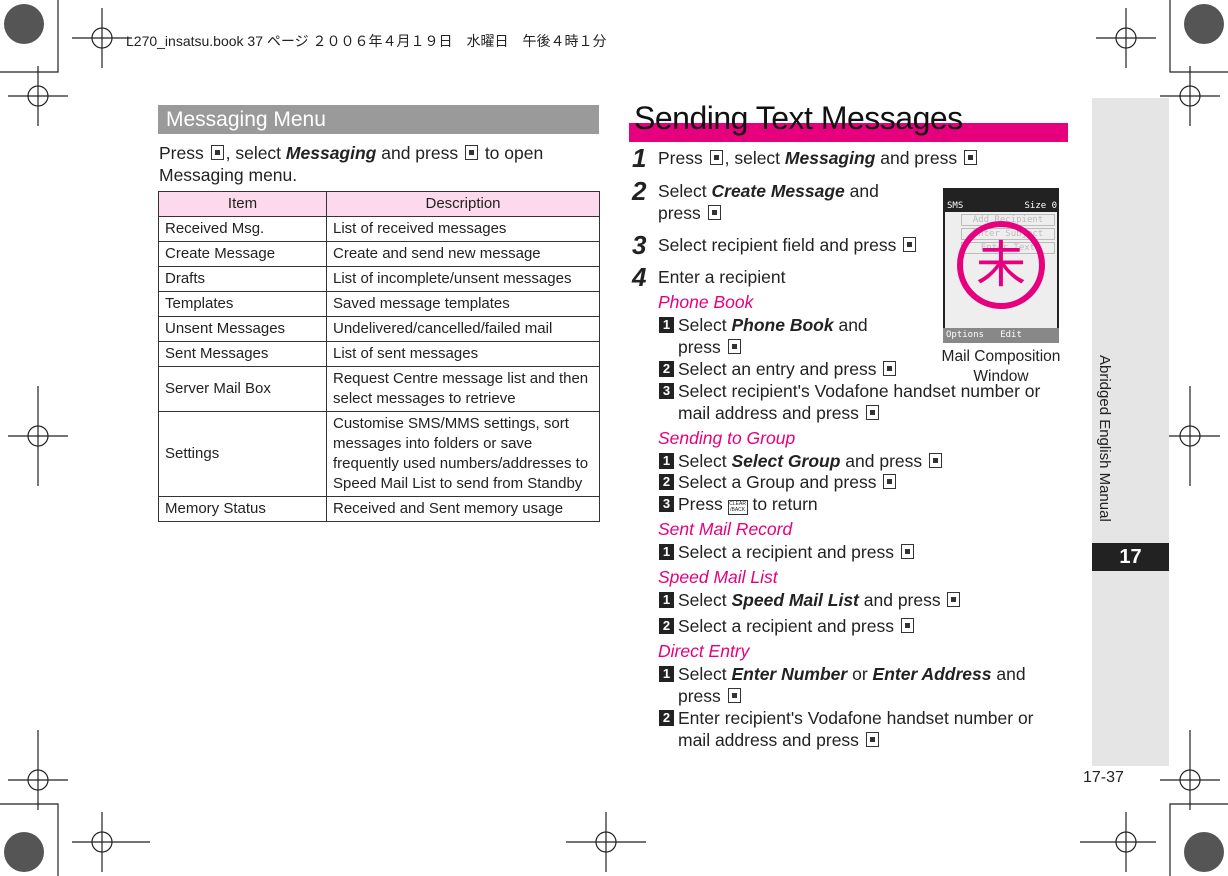 The width and height of the screenshot is (1228, 876). I want to click on step-1: 1 Press , select Messaging and press, so click(805, 158).